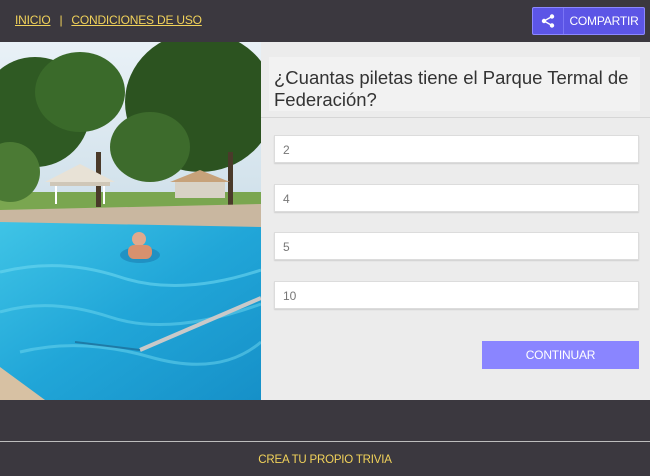  Describe the element at coordinates (286, 199) in the screenshot. I see `answer-option-label: 4` at that location.